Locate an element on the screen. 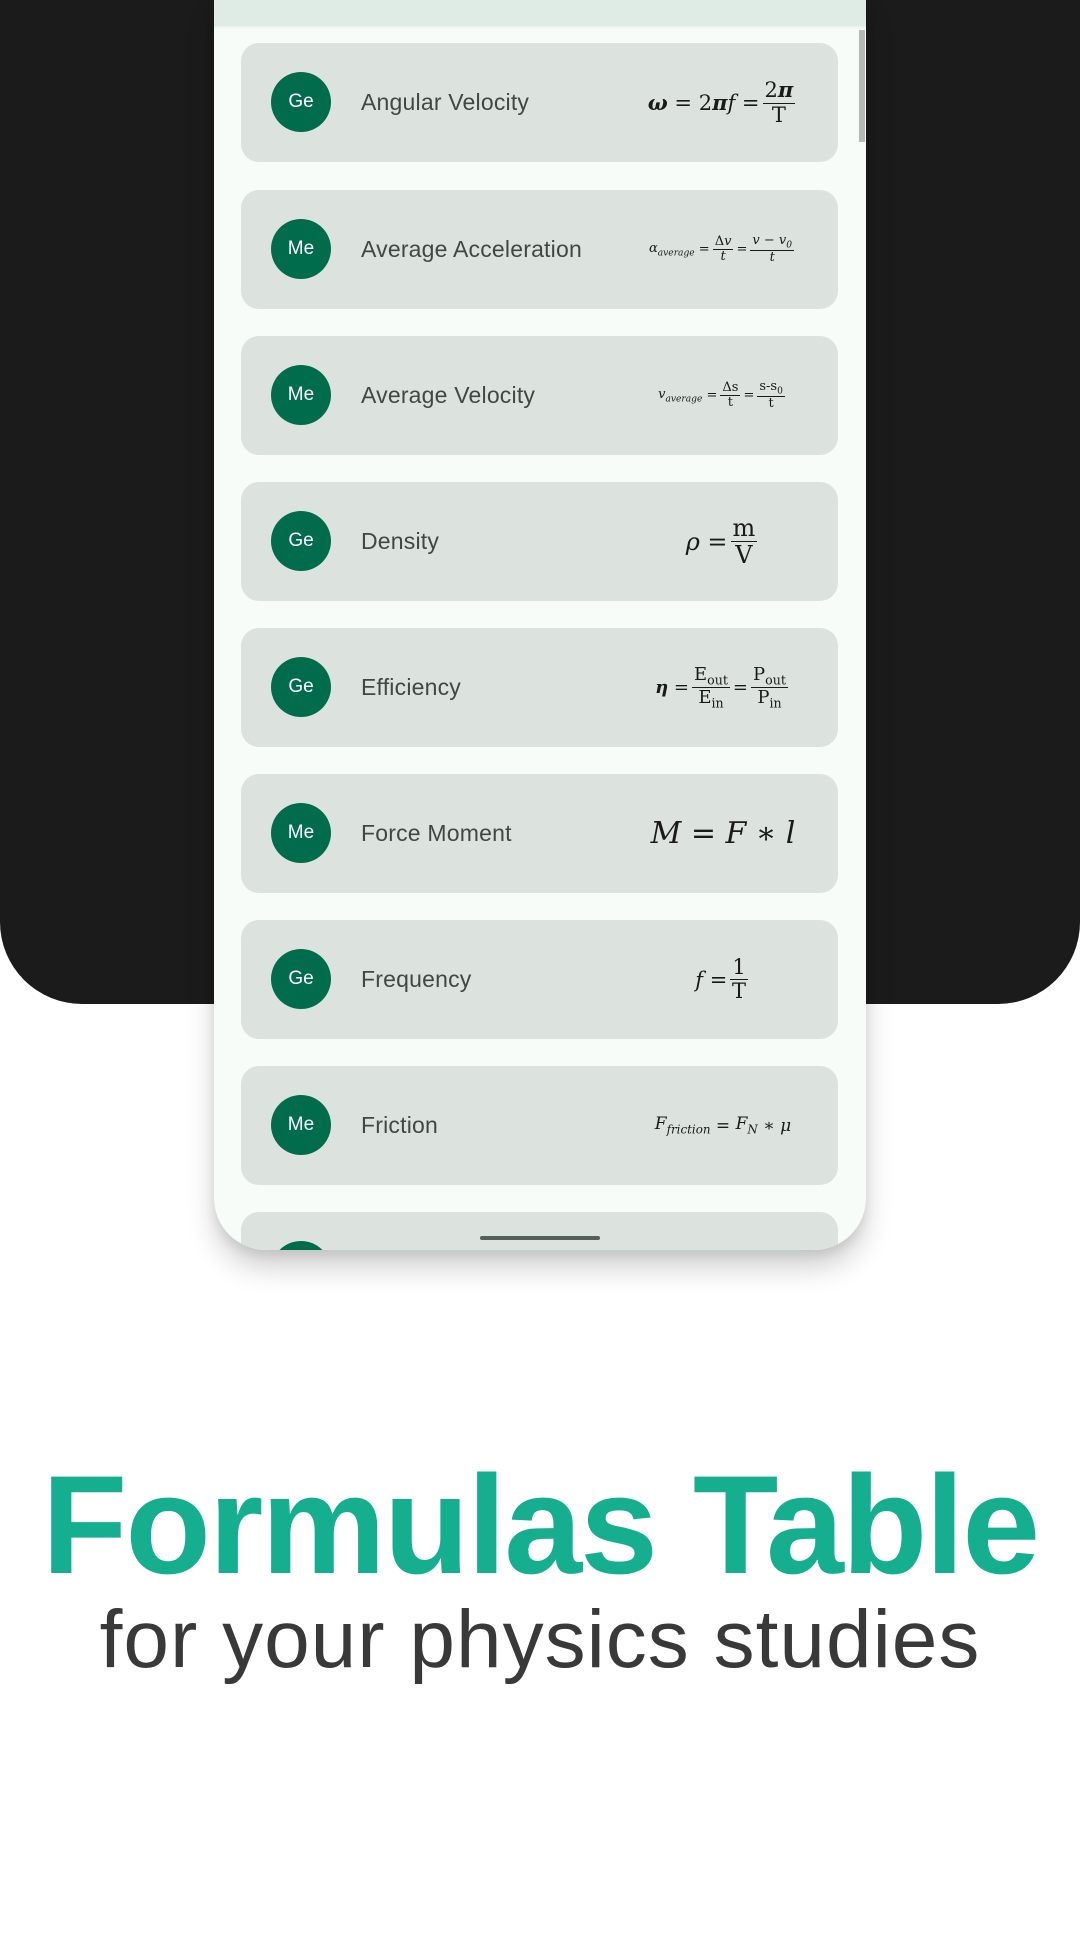  formula-expression: αaverage = Δv t = v − v0 t is located at coordinates (721, 249).